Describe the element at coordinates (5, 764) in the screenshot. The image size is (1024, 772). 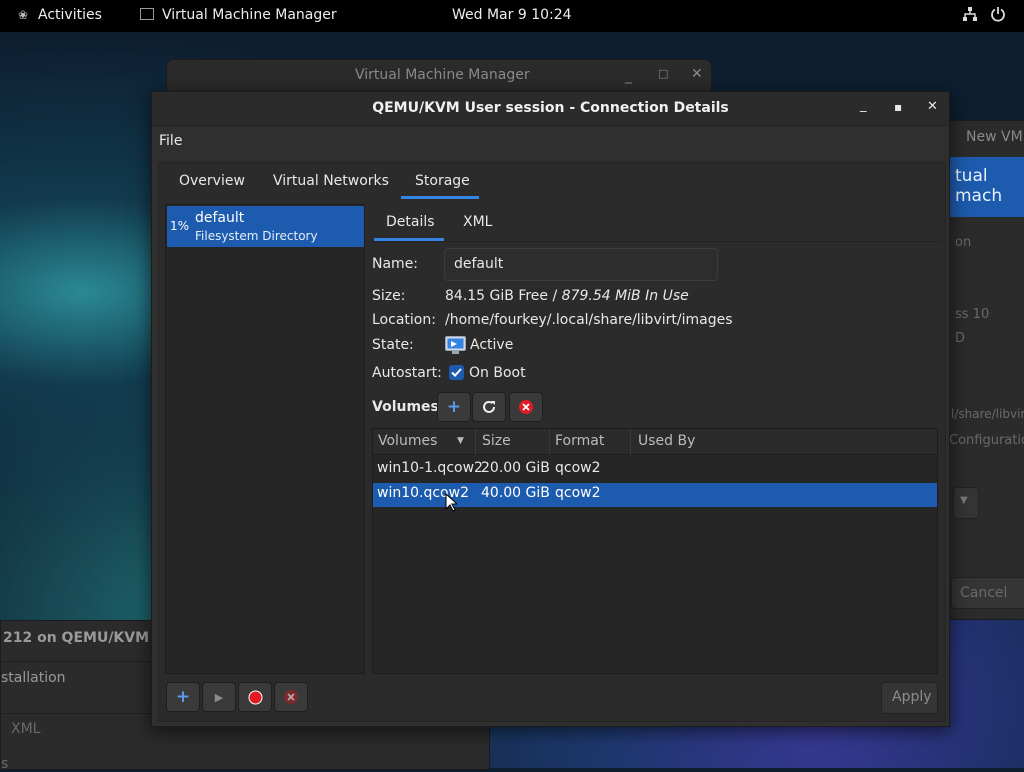
I see `console-text-fragment: s` at that location.